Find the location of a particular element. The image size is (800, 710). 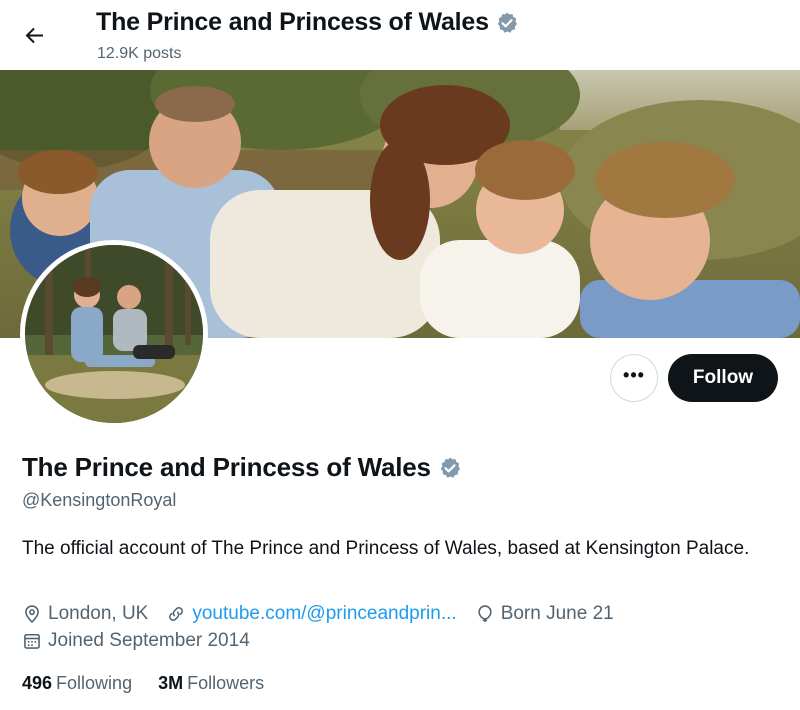

balloon-icon is located at coordinates (485, 614).